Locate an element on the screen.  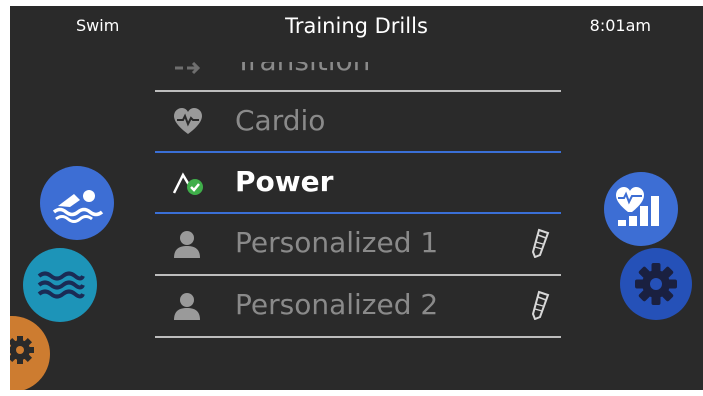
drill-item-power: Power is located at coordinates (358, 183).